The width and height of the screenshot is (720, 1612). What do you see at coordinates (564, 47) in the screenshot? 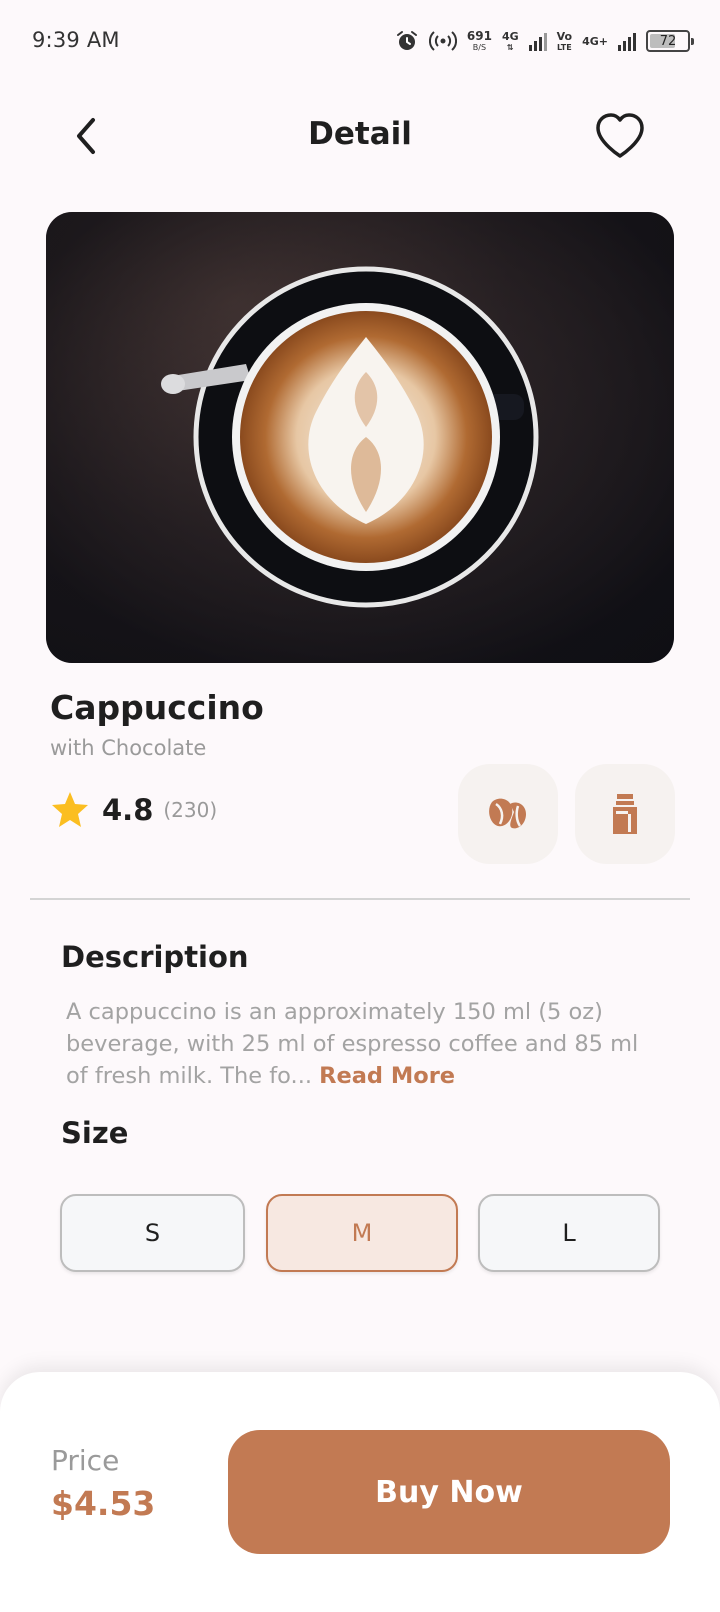
I see `volte-bottom: LTE` at bounding box center [564, 47].